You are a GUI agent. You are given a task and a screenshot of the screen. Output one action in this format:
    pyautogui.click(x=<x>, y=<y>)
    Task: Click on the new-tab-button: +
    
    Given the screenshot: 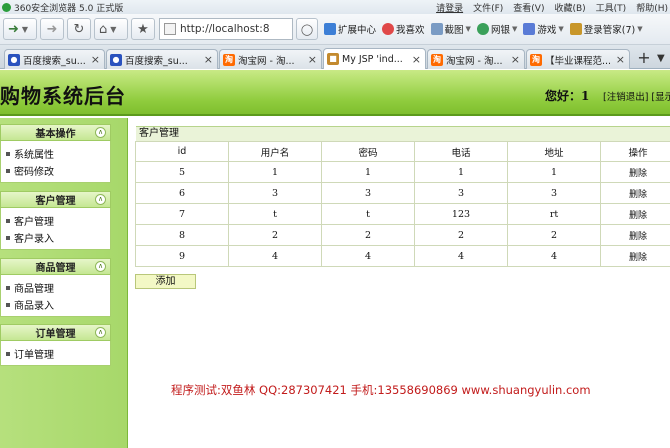 What is the action you would take?
    pyautogui.click(x=644, y=59)
    